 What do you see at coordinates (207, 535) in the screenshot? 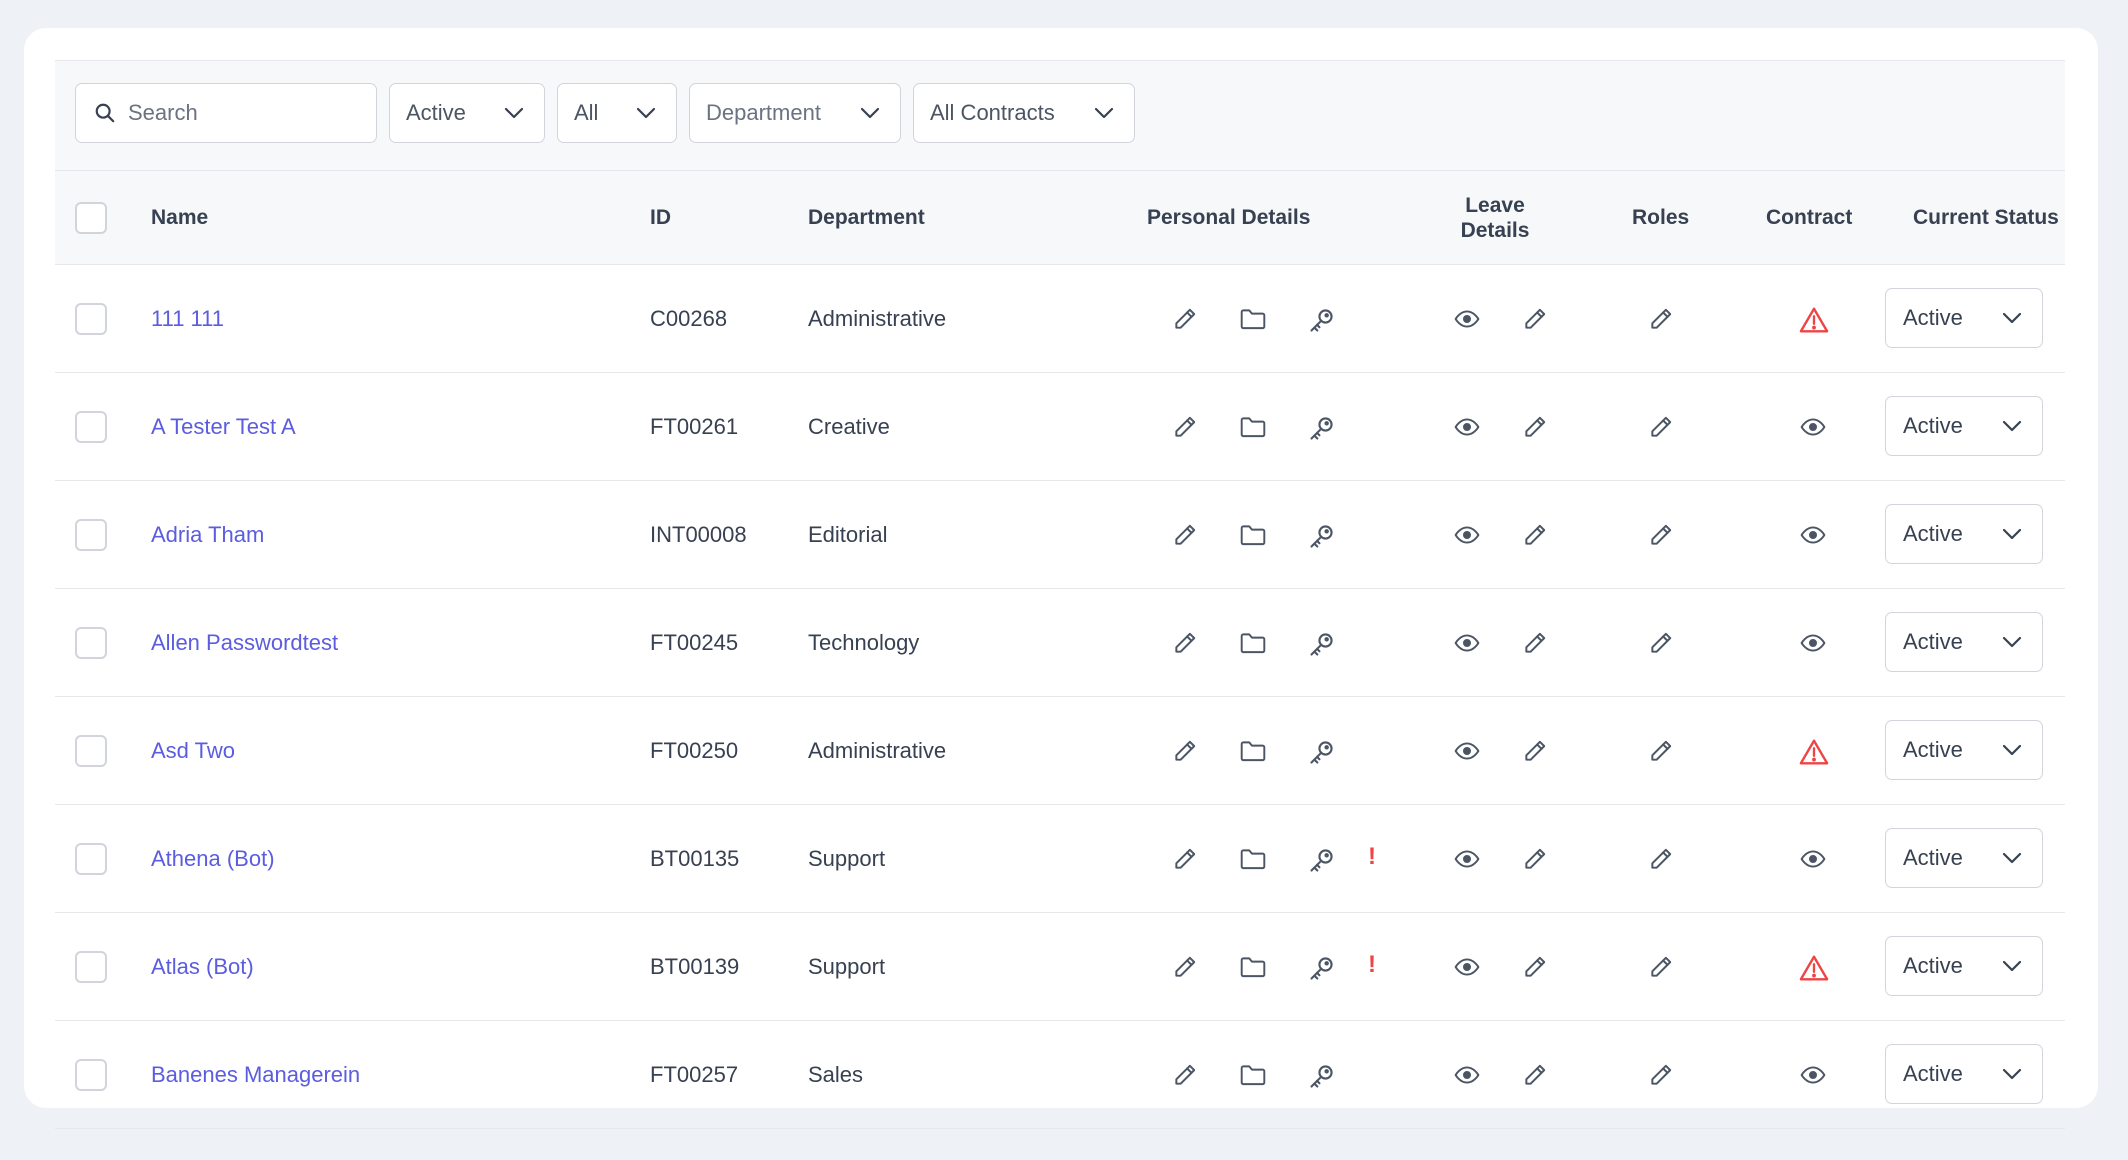
I see `employee-name-link: Adria Tham` at bounding box center [207, 535].